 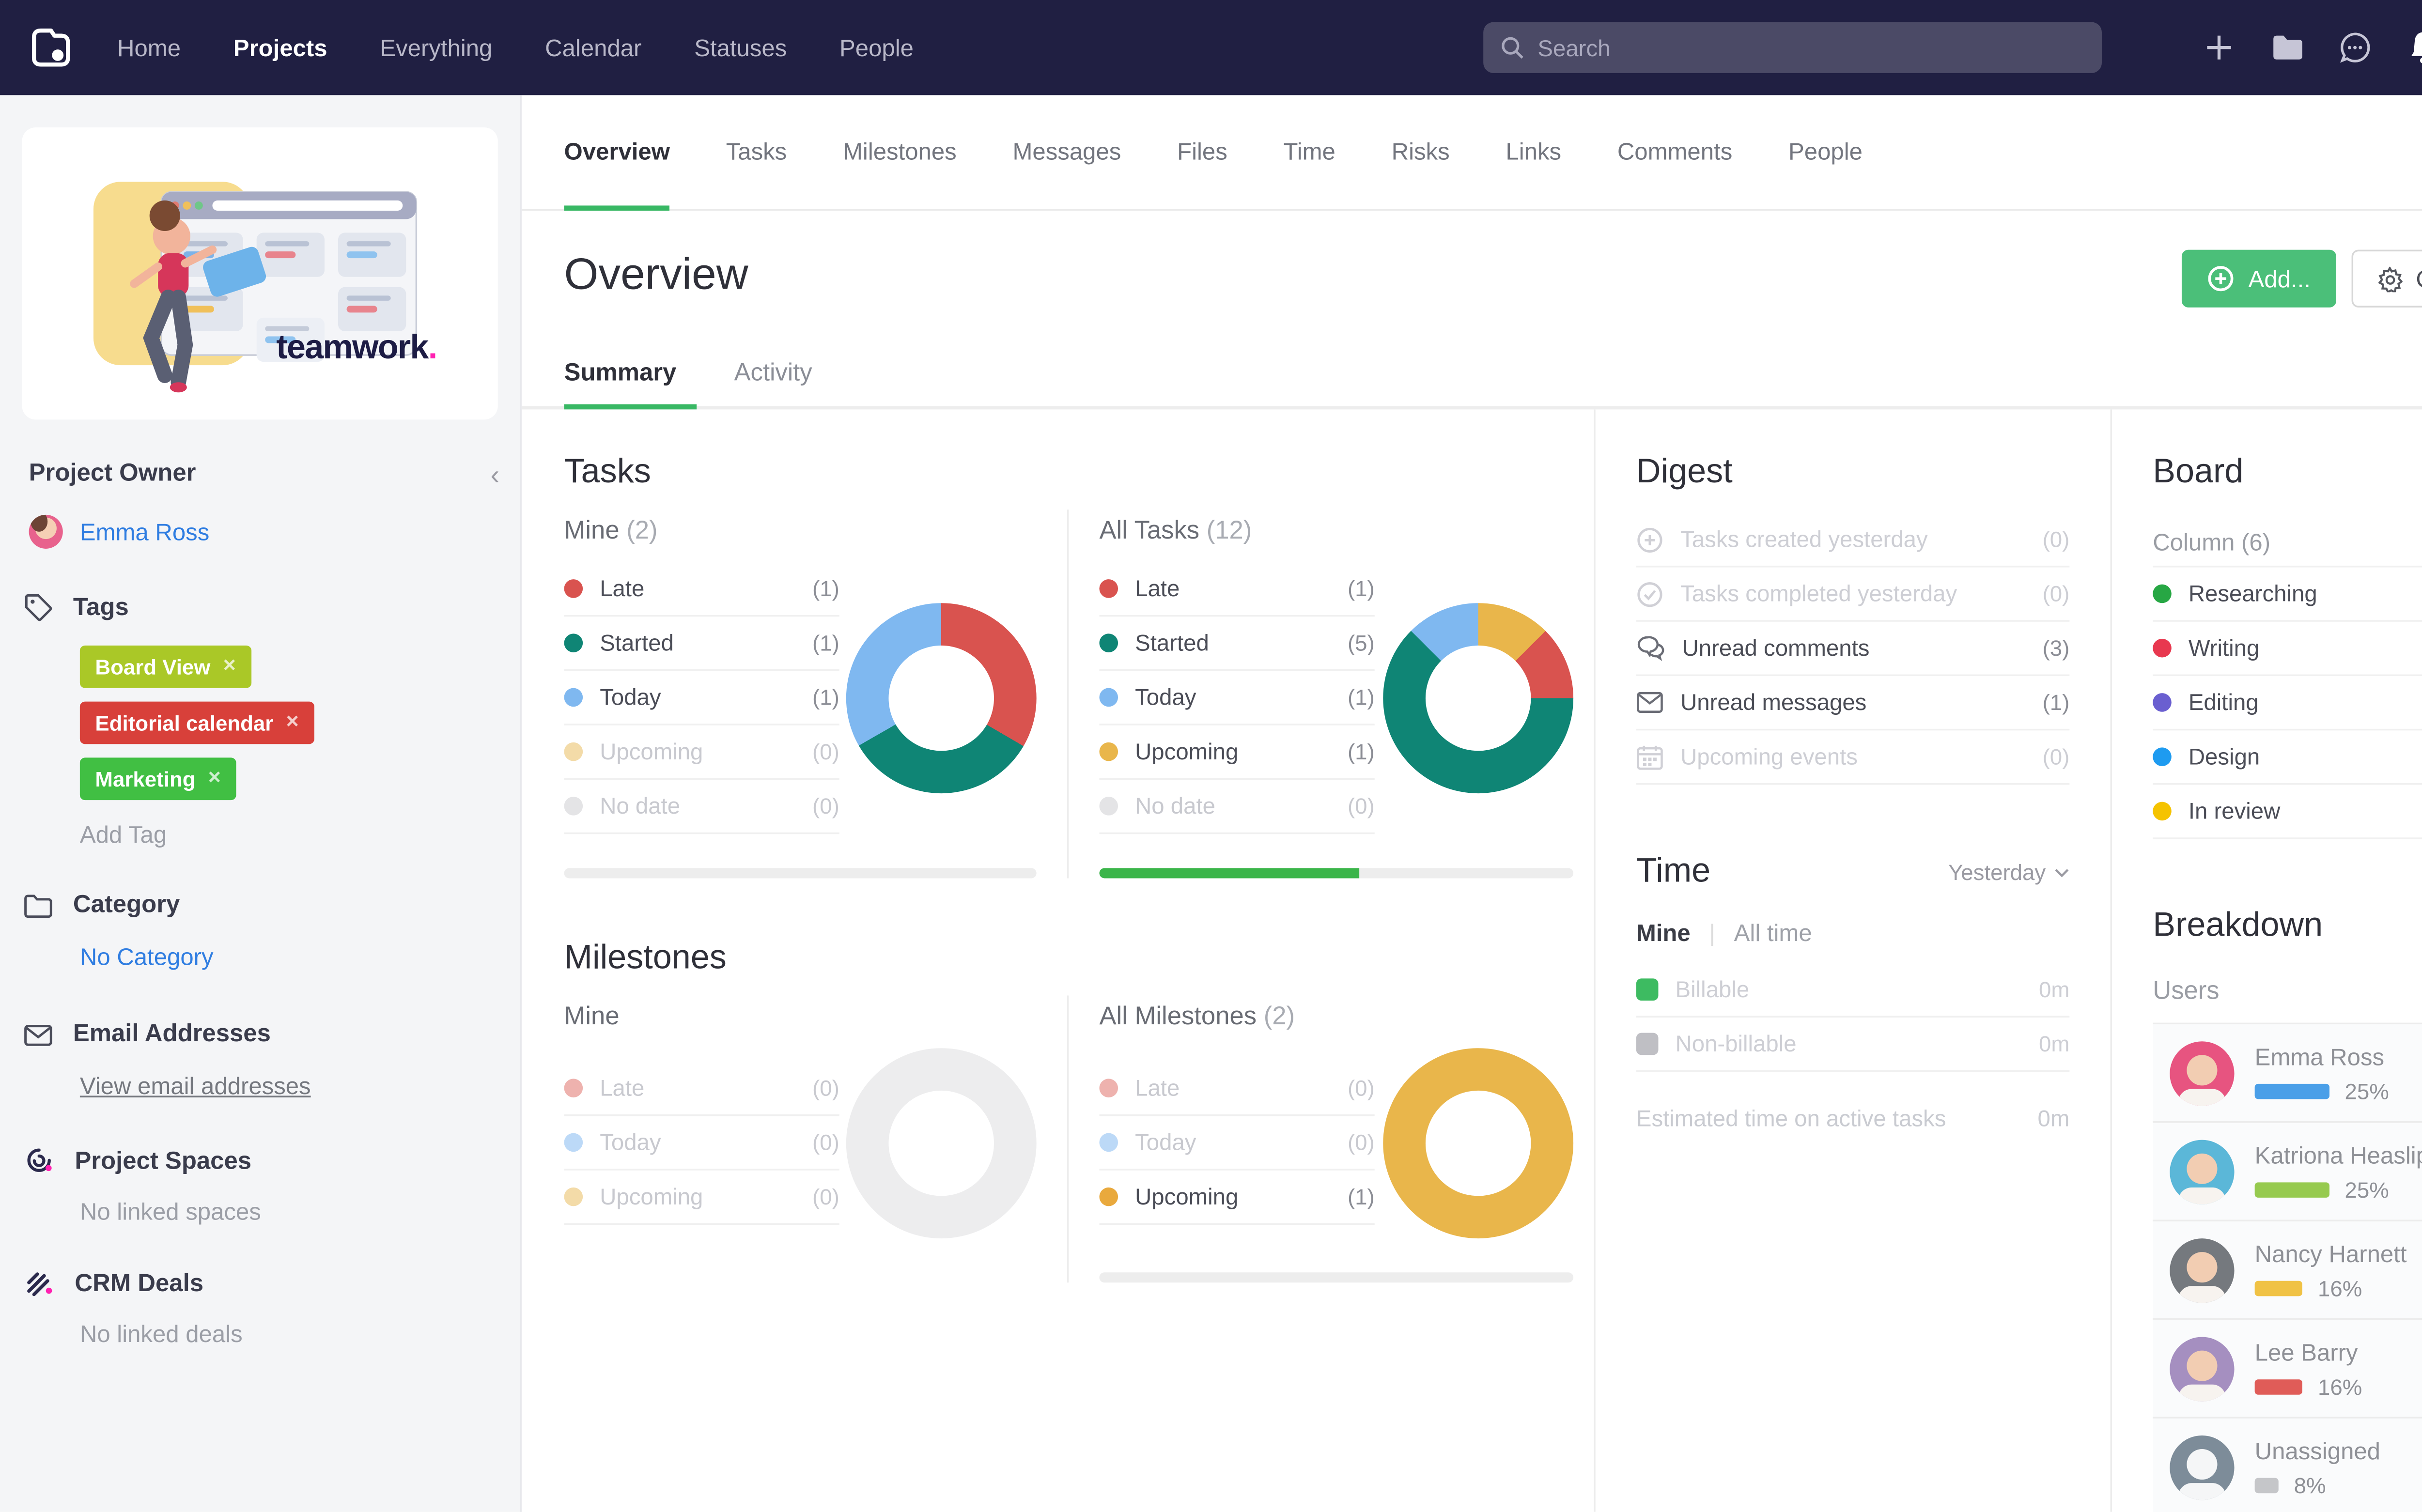 What do you see at coordinates (286, 1086) in the screenshot?
I see `view-email-addresses-link: View email addresses` at bounding box center [286, 1086].